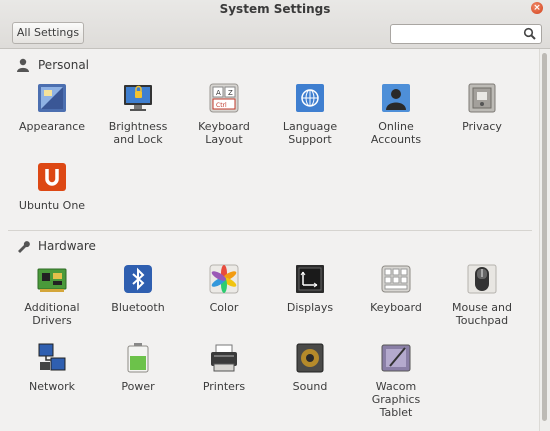 The width and height of the screenshot is (550, 431). Describe the element at coordinates (275, 24) in the screenshot. I see `titlebar: System Settings × All Settings` at that location.